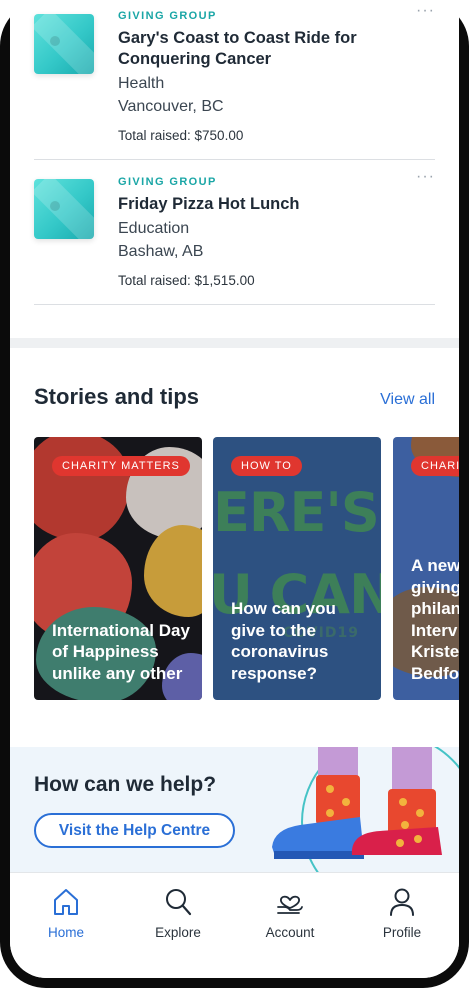  I want to click on heart-hand-icon, so click(290, 904).